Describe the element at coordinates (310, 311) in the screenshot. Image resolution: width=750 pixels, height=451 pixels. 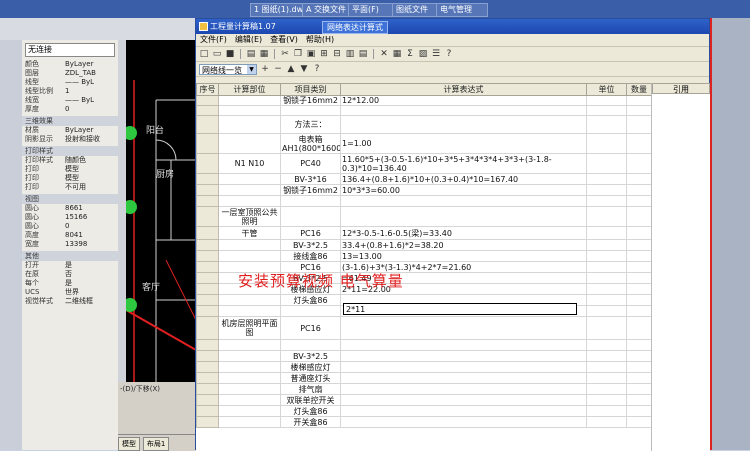
I see `cell-cat` at that location.